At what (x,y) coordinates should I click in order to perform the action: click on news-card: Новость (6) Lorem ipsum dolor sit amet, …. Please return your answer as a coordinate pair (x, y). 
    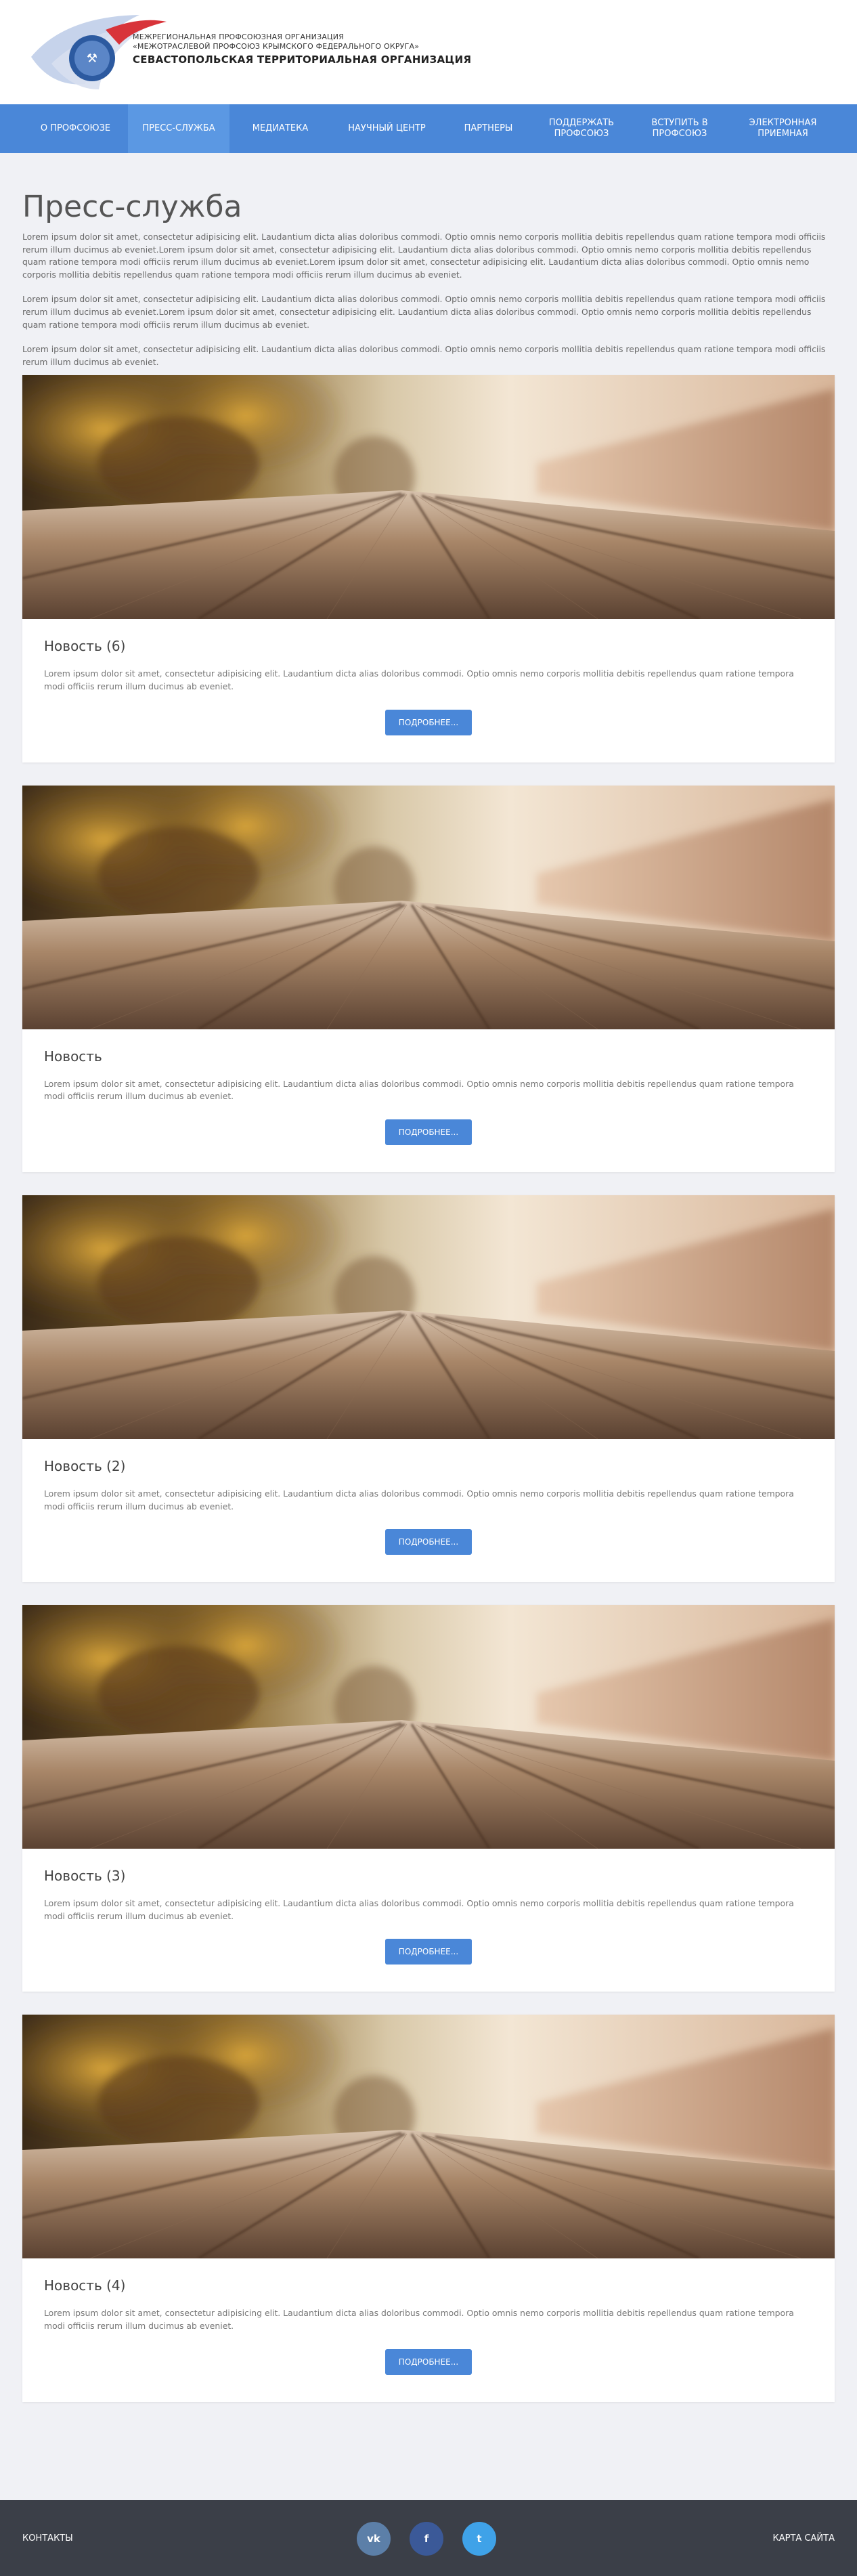
    Looking at the image, I should click on (428, 569).